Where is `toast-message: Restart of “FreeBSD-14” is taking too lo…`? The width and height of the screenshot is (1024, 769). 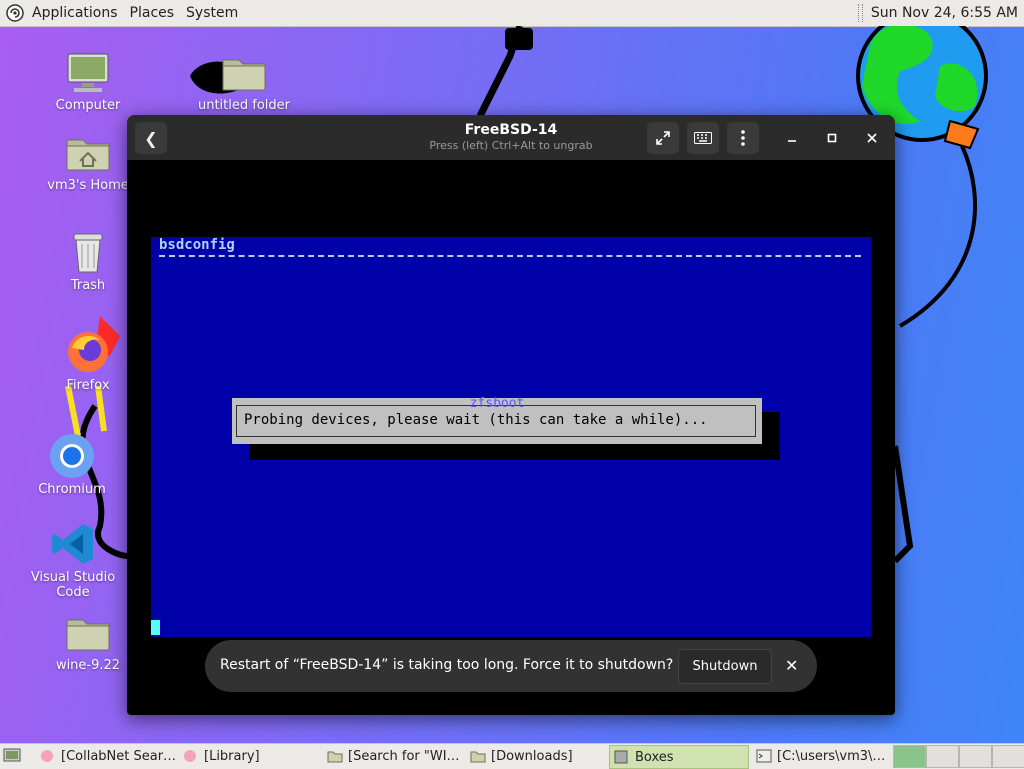
toast-message: Restart of “FreeBSD-14” is taking too lo… is located at coordinates (447, 665).